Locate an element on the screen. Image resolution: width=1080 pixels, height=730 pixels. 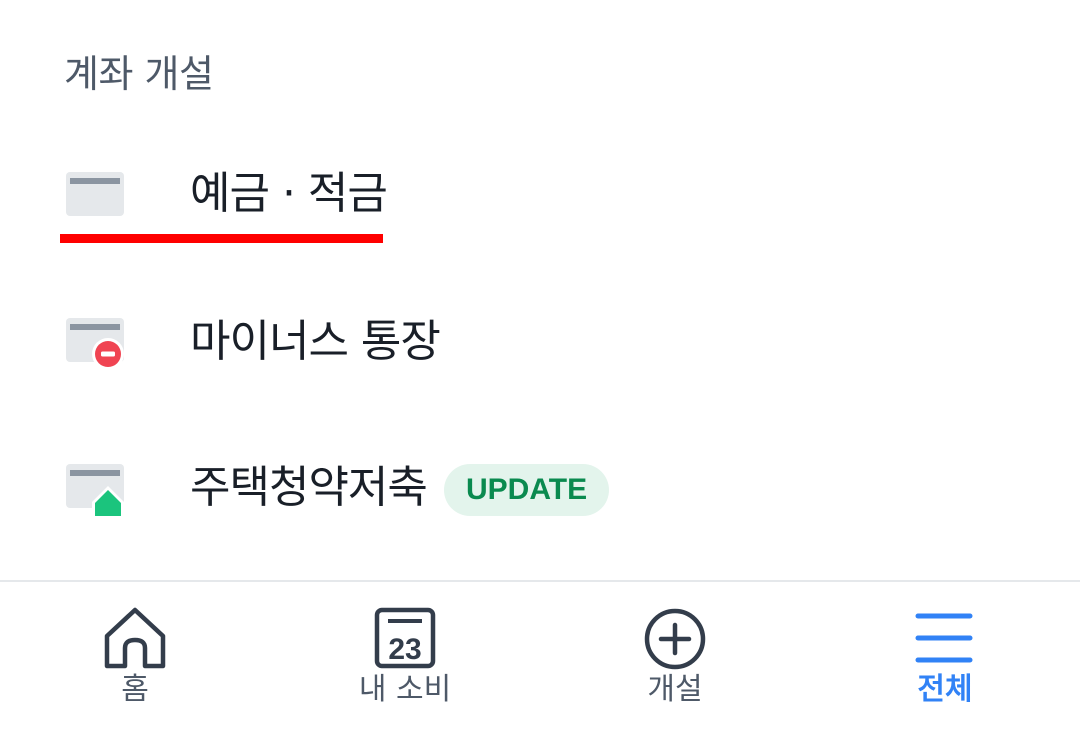
menu-item-label: 예금 · 적금 is located at coordinates (289, 193).